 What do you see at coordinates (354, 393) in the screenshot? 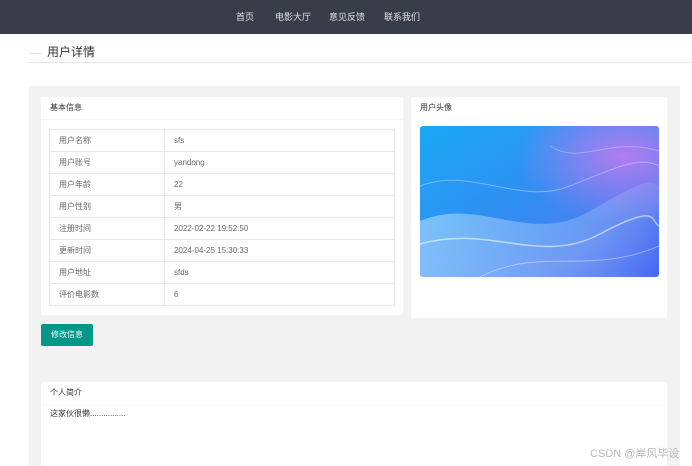
I see `bio-header: 个人简介` at bounding box center [354, 393].